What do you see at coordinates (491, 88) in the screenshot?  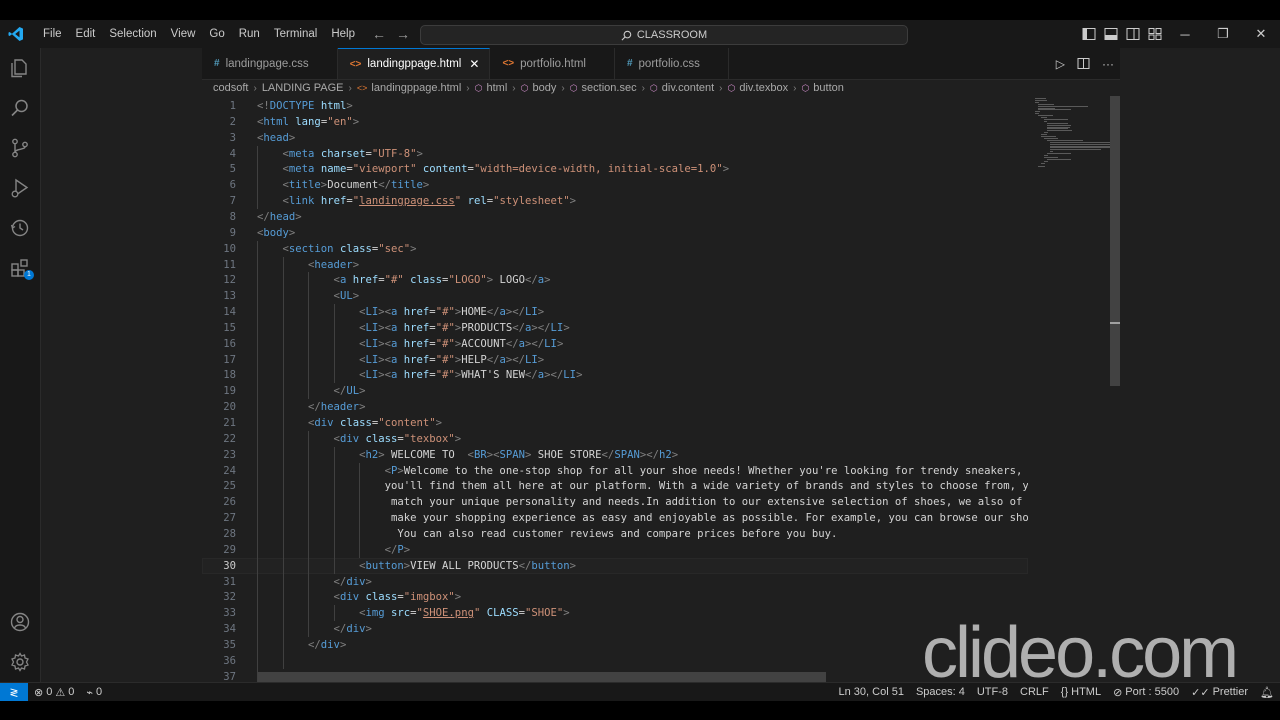 I see `breadcrumb-item: ⬡ html` at bounding box center [491, 88].